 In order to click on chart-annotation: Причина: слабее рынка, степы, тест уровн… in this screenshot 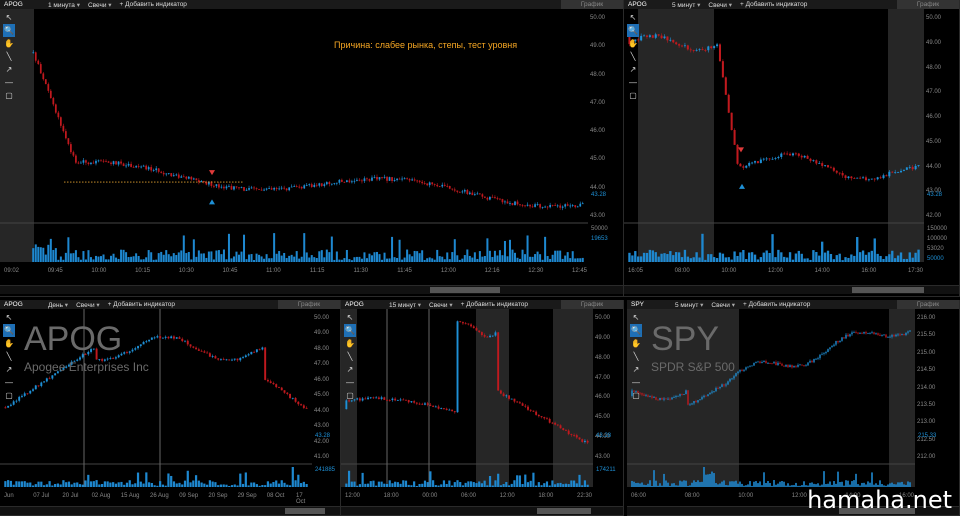, I will do `click(425, 45)`.